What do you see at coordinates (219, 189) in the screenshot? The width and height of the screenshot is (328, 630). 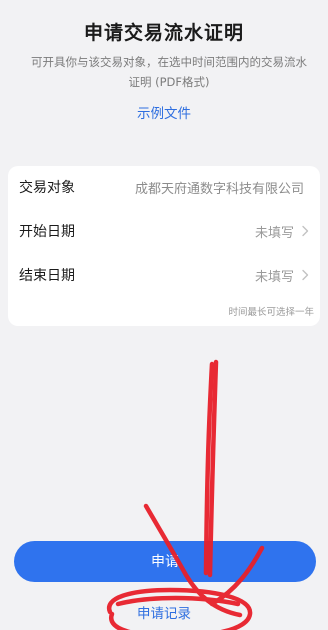 I see `counterparty-value: 成都天府通数字科技有限公司` at bounding box center [219, 189].